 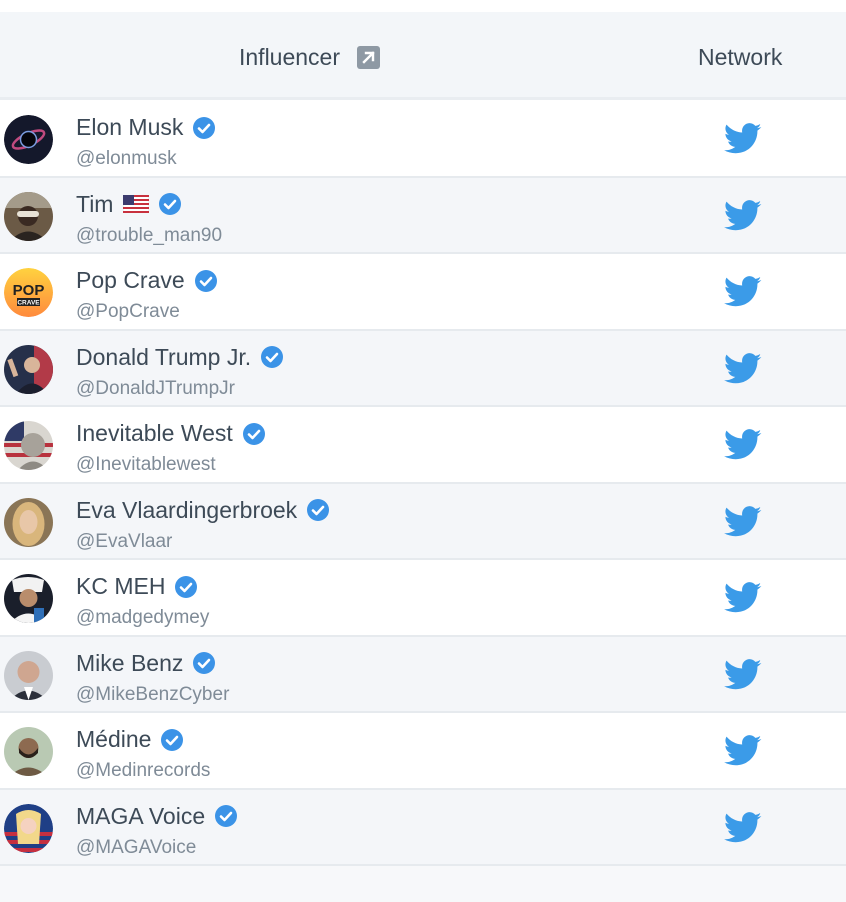 What do you see at coordinates (423, 139) in the screenshot?
I see `table-row: Elon Musk @elonmusk` at bounding box center [423, 139].